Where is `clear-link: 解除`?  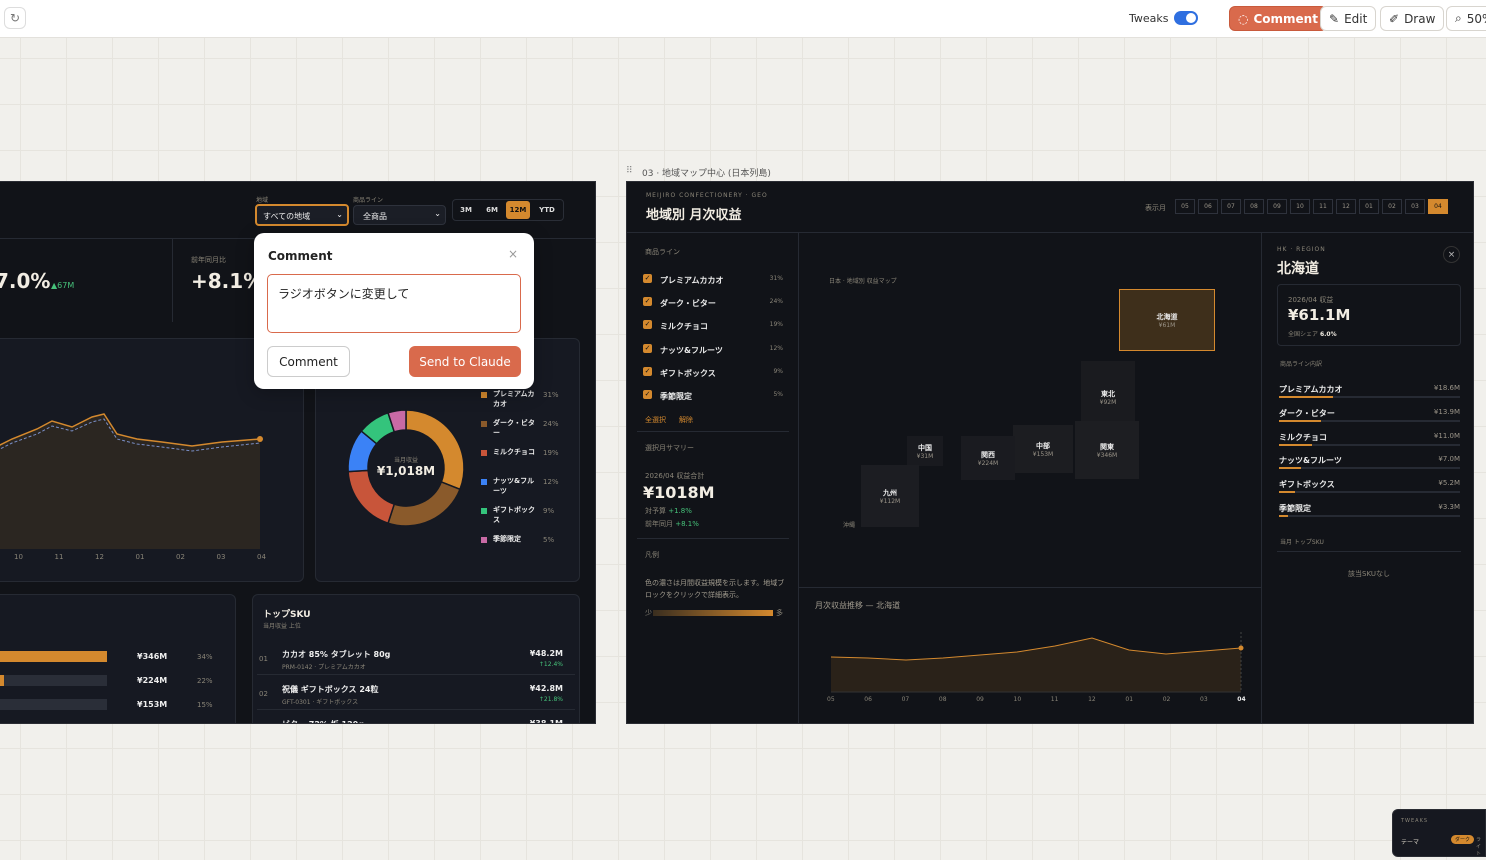
clear-link: 解除 is located at coordinates (686, 420).